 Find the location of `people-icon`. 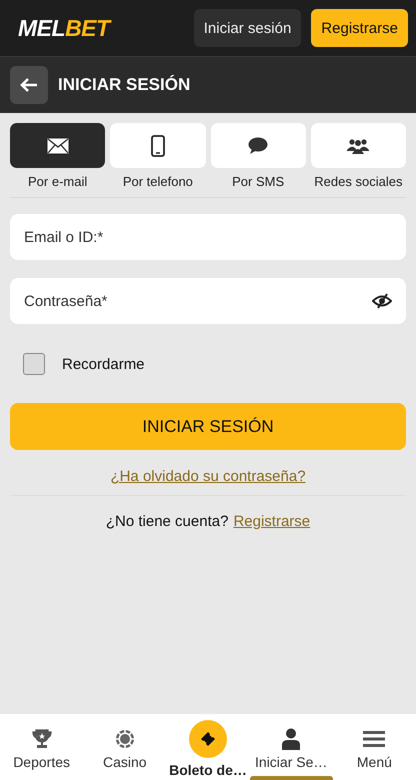

people-icon is located at coordinates (358, 146).